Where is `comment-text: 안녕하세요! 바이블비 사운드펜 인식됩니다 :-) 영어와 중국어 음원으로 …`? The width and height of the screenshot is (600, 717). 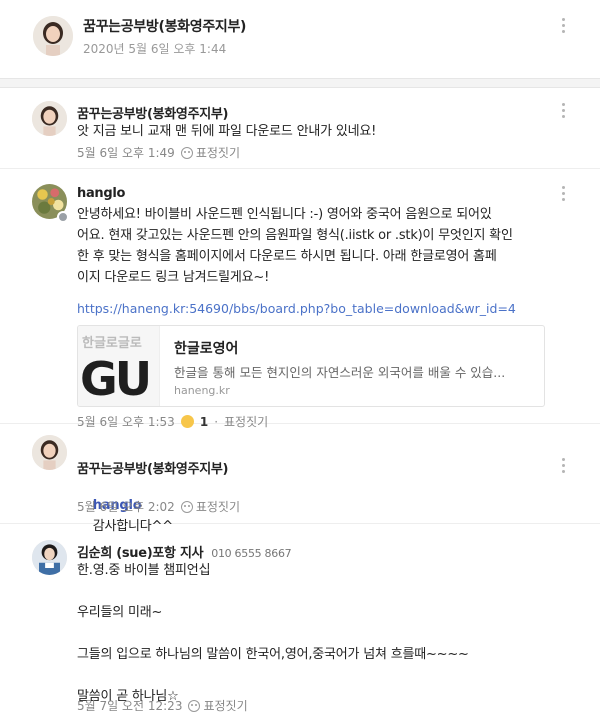 comment-text: 안녕하세요! 바이블비 사운드펜 인식됩니다 :-) 영어와 중국어 음원으로 … is located at coordinates (295, 246).